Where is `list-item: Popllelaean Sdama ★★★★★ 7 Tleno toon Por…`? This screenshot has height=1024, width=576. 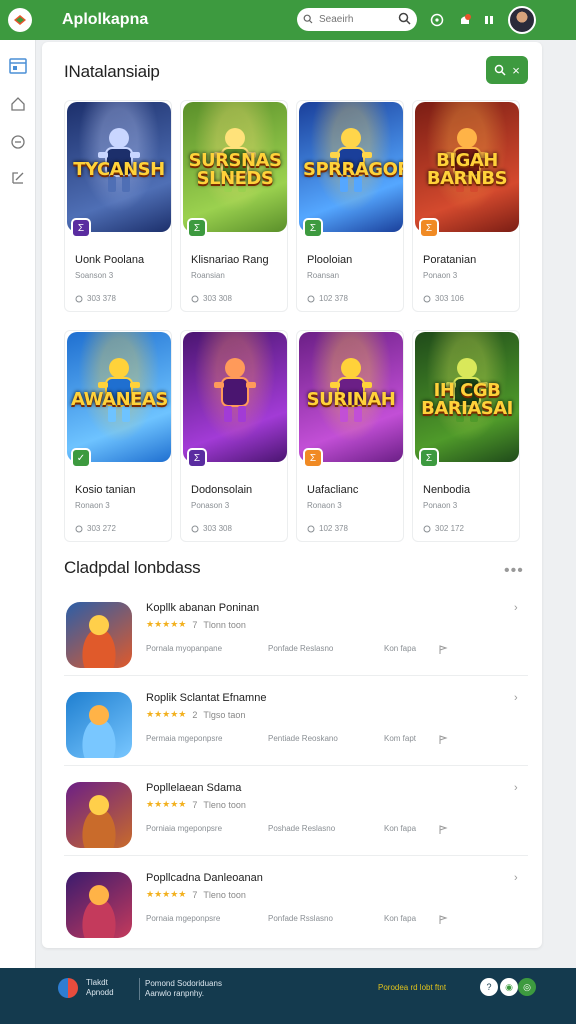
list-item: Popllelaean Sdama ★★★★★ 7 Tleno toon Por… is located at coordinates (296, 811).